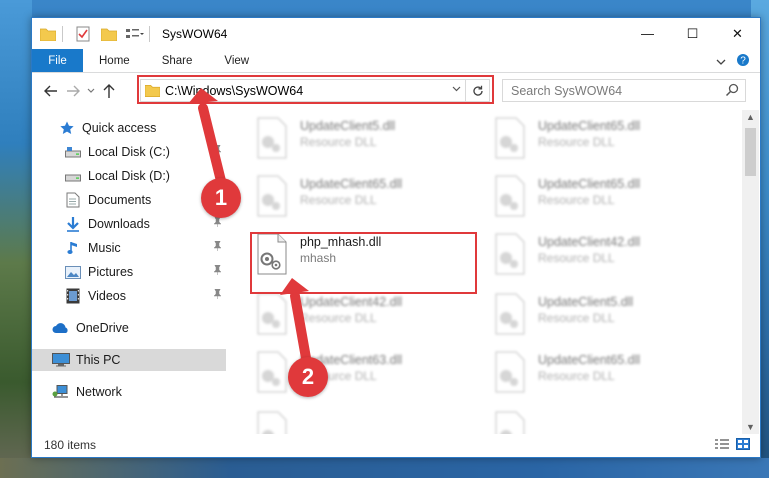 The height and width of the screenshot is (478, 769). Describe the element at coordinates (91, 91) in the screenshot. I see `recent-locations-icon` at that location.